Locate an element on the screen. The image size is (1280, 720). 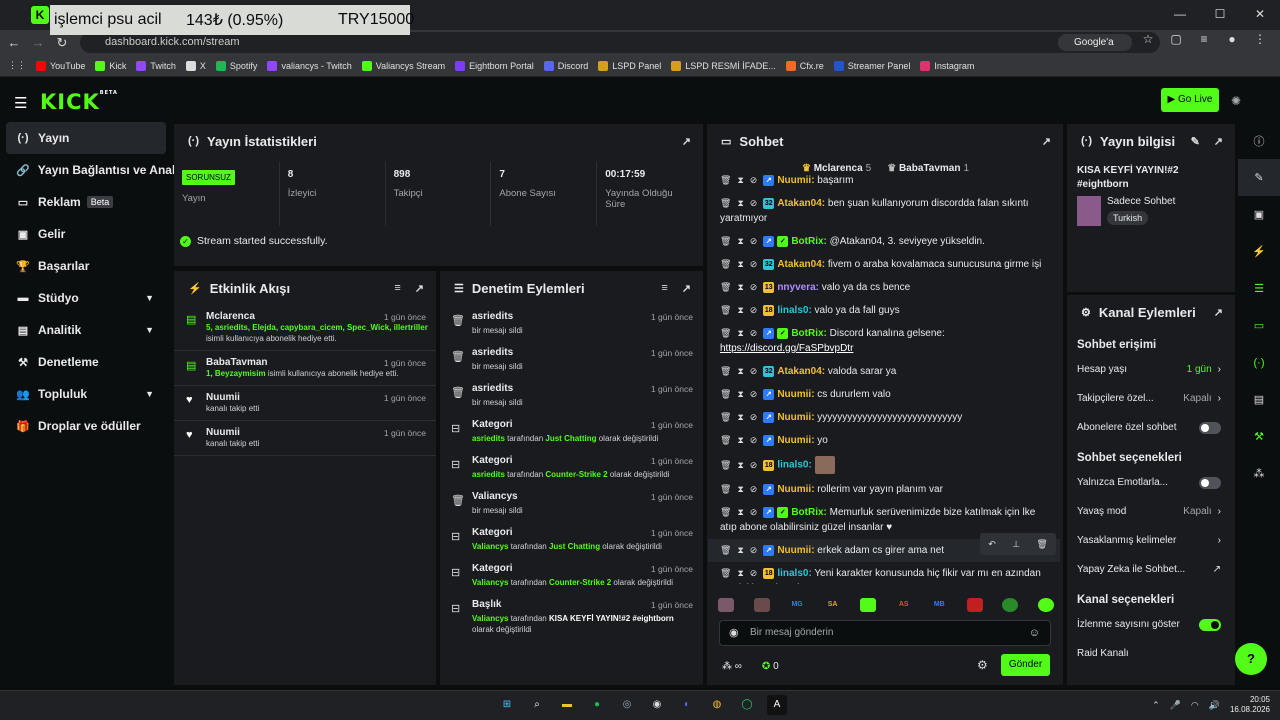
star-icon: ☆ is located at coordinates (1148, 39).